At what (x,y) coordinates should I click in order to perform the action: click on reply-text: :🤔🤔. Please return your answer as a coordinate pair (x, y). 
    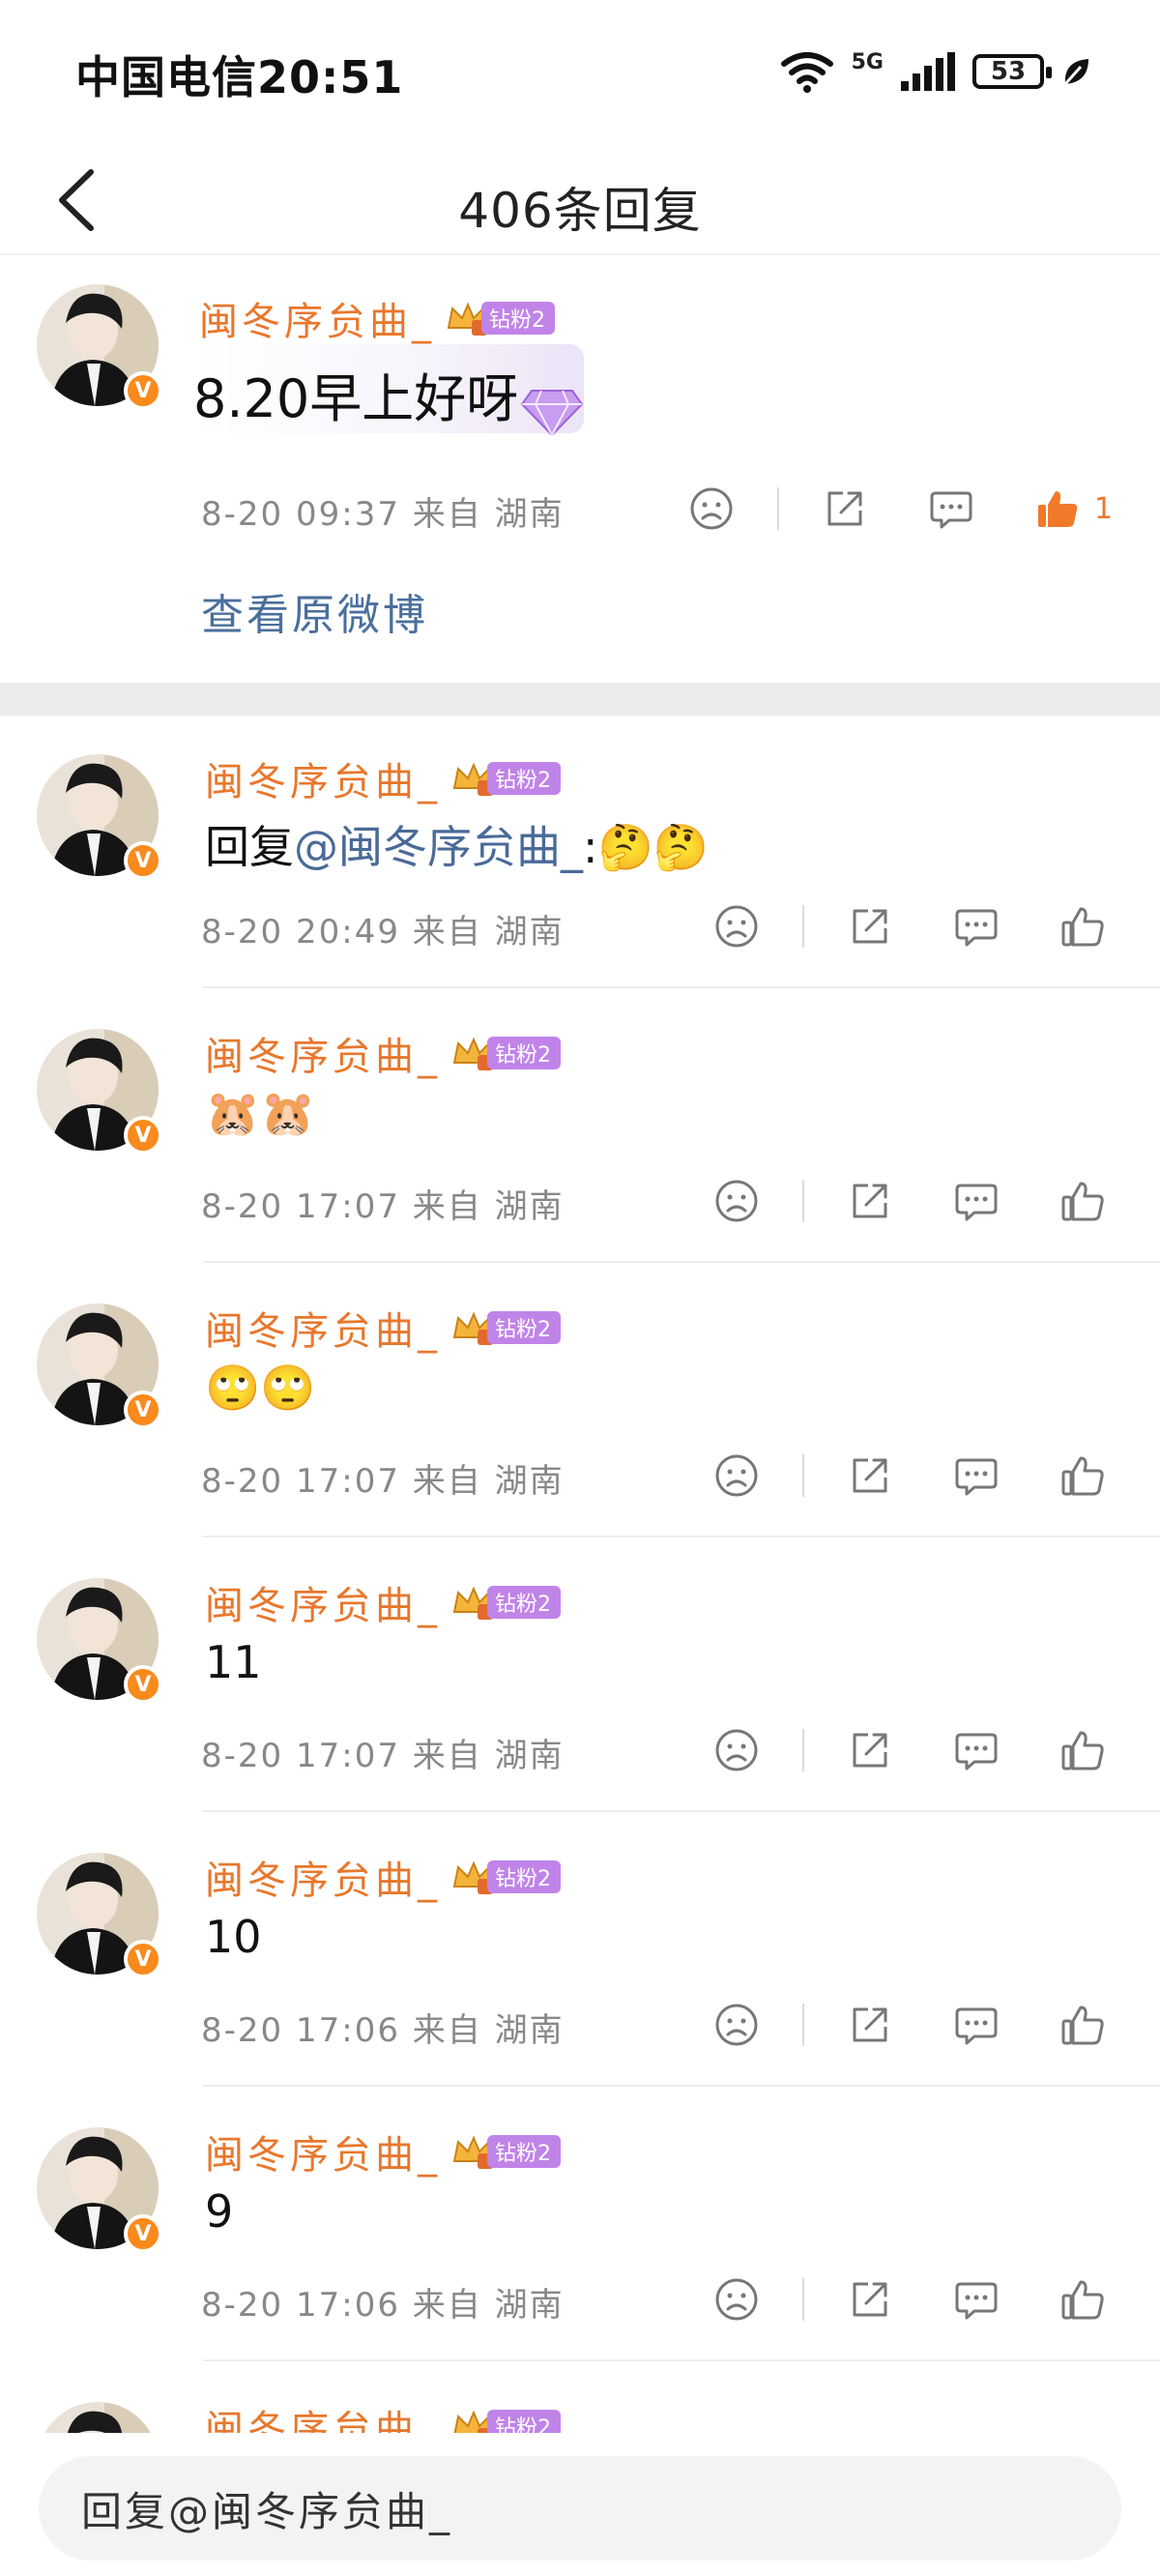
    Looking at the image, I should click on (647, 847).